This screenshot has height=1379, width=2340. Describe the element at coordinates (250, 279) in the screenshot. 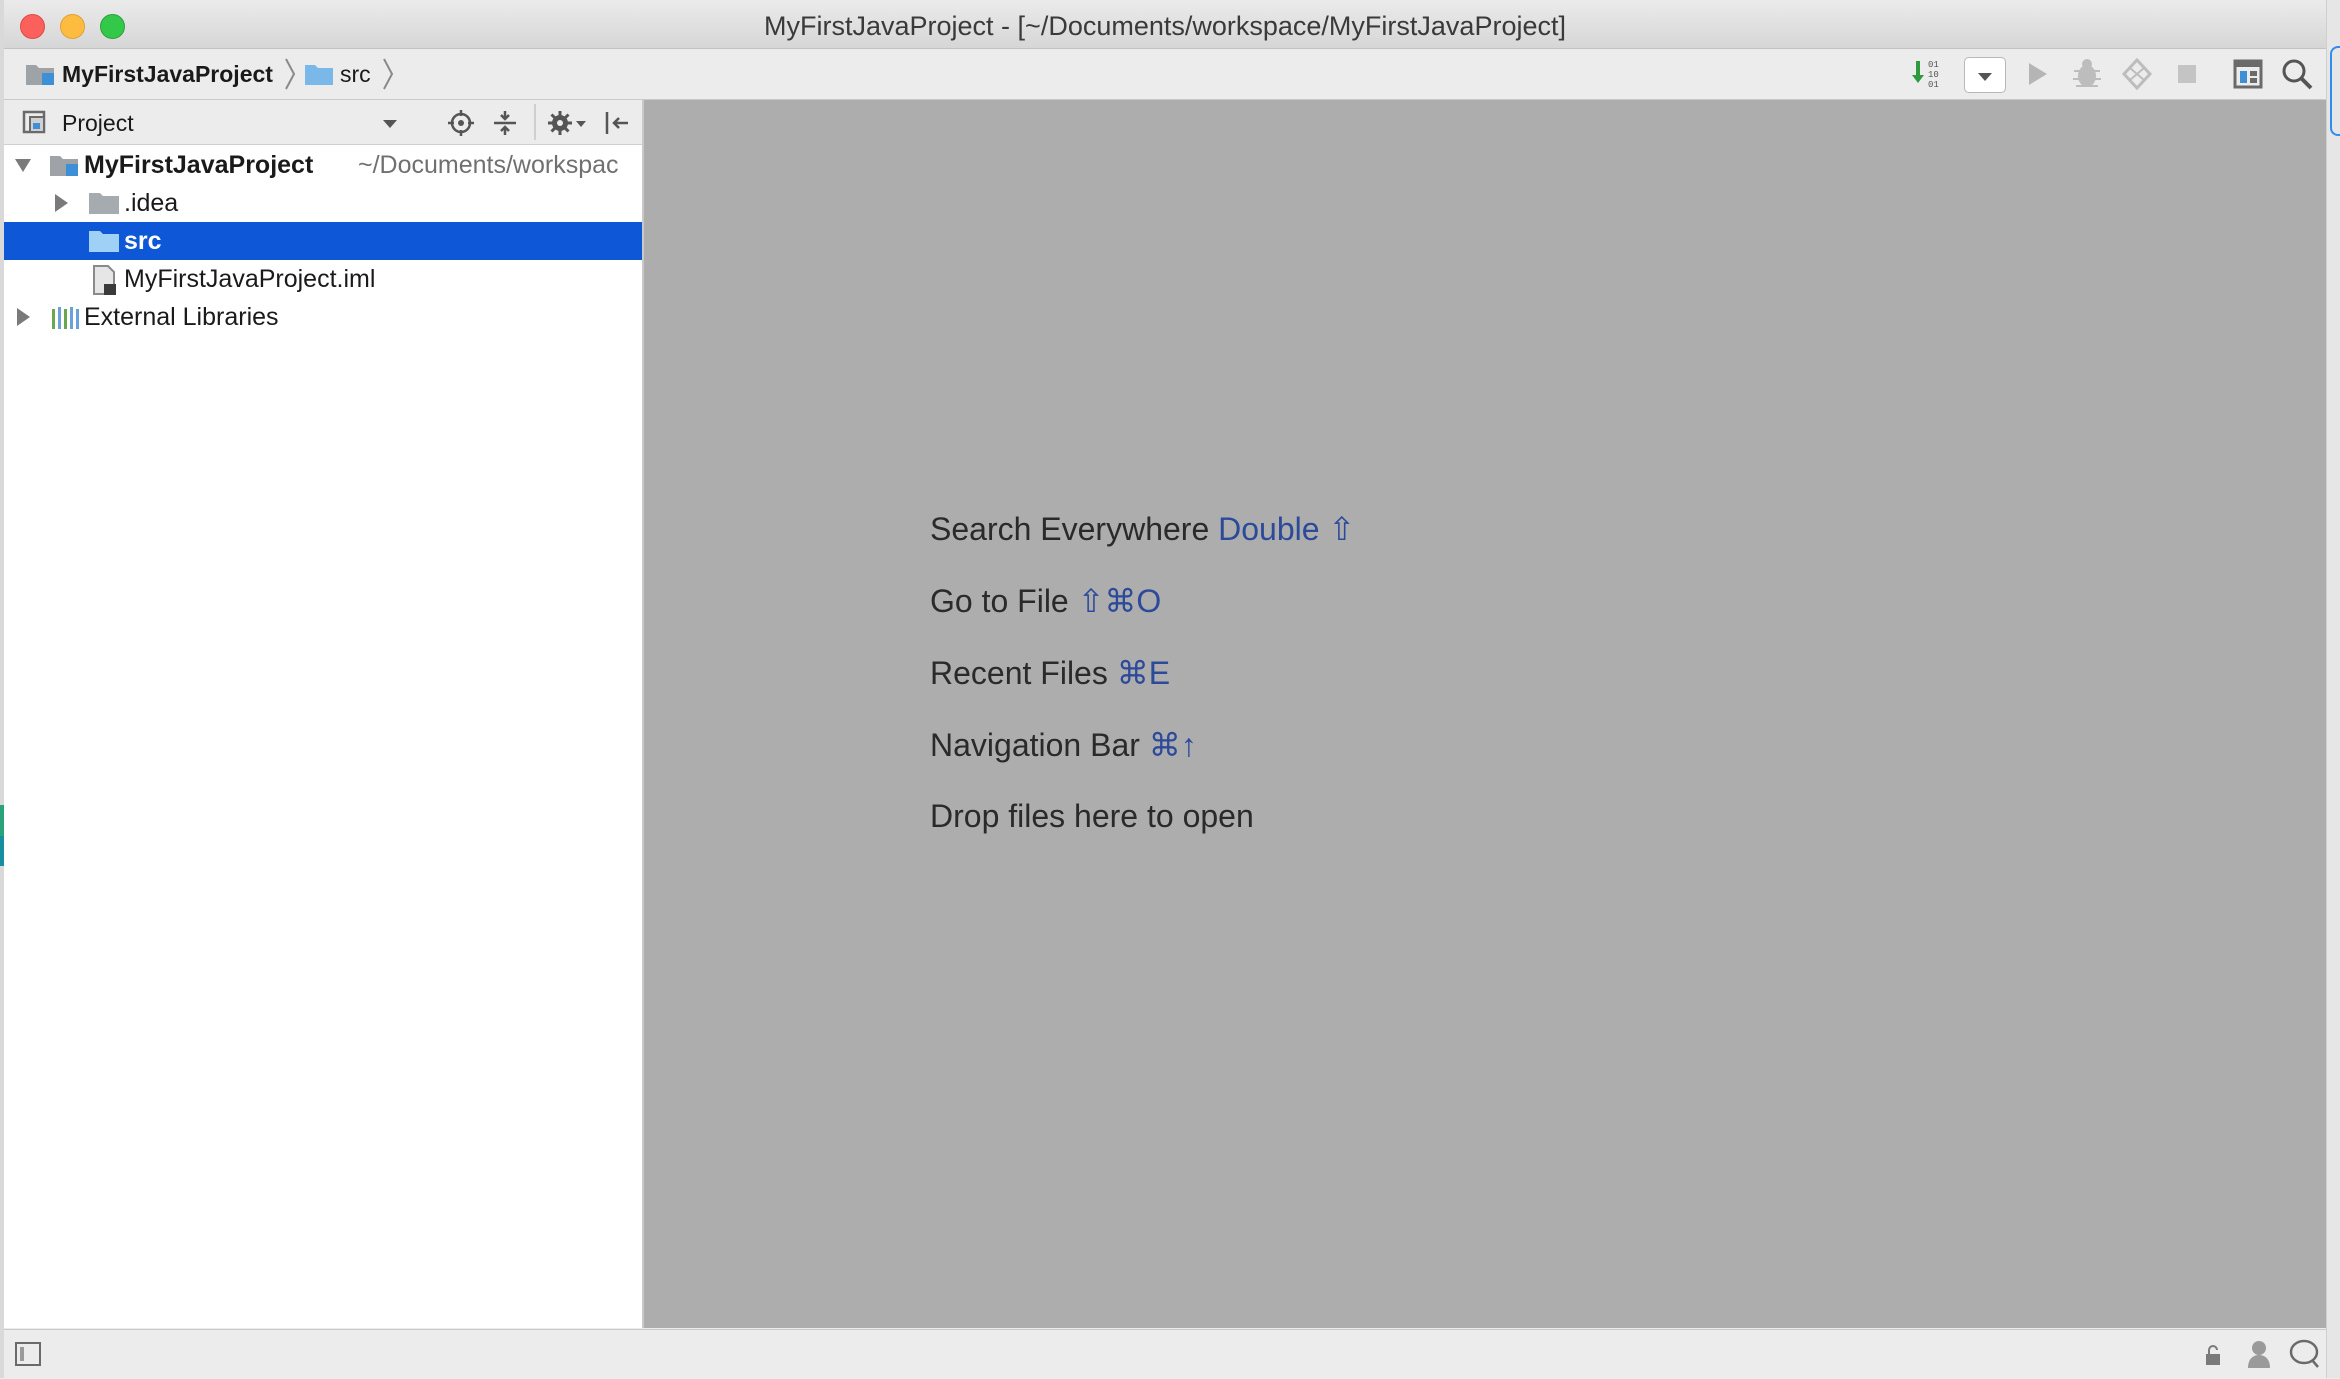

I see `tree-label: MyFirstJavaProject.iml` at that location.